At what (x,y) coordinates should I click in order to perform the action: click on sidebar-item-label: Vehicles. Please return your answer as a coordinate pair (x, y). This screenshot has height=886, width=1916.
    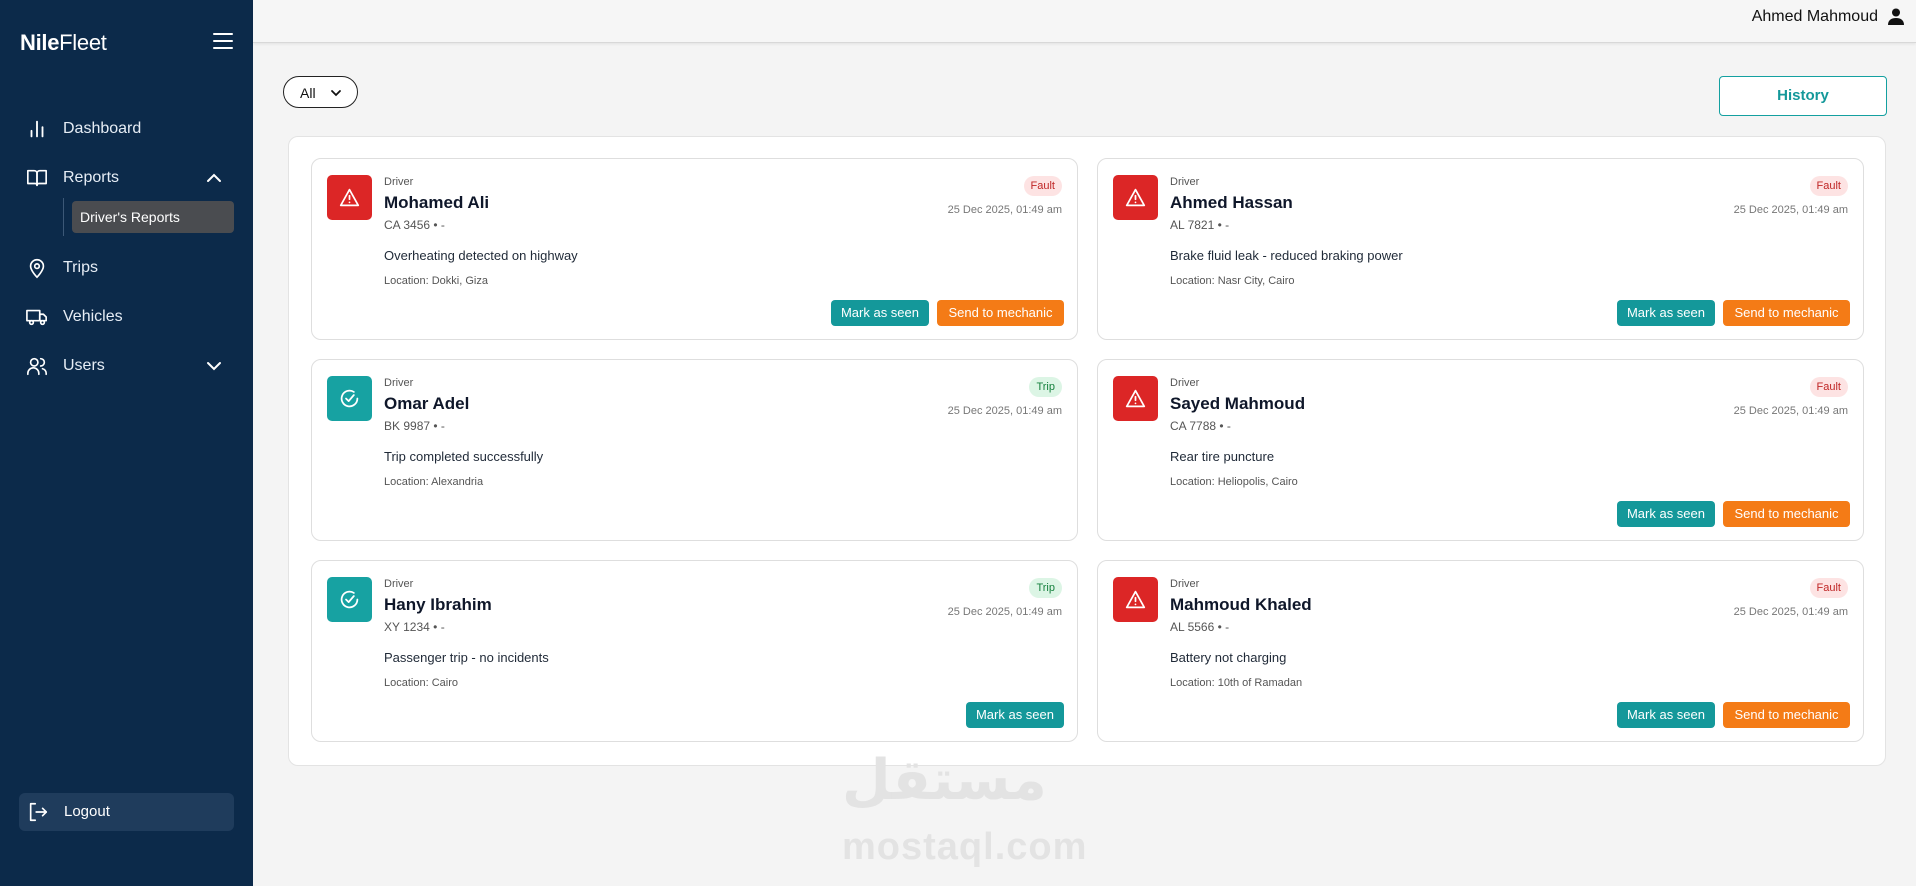
    Looking at the image, I should click on (93, 316).